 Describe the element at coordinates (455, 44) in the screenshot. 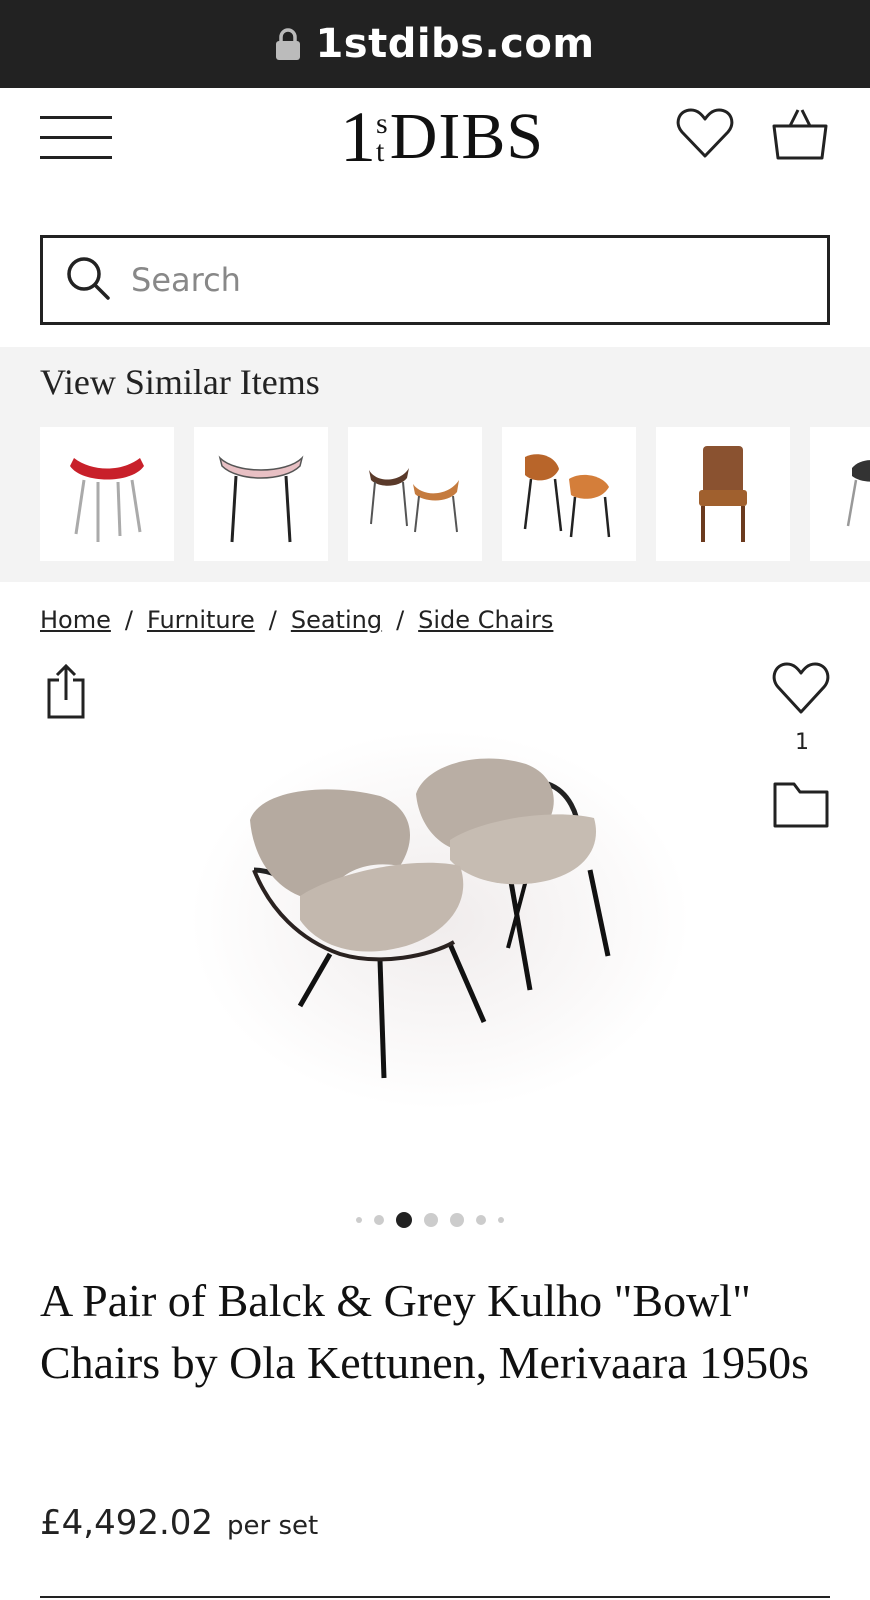

I see `url-text: 1stdibs.com` at that location.